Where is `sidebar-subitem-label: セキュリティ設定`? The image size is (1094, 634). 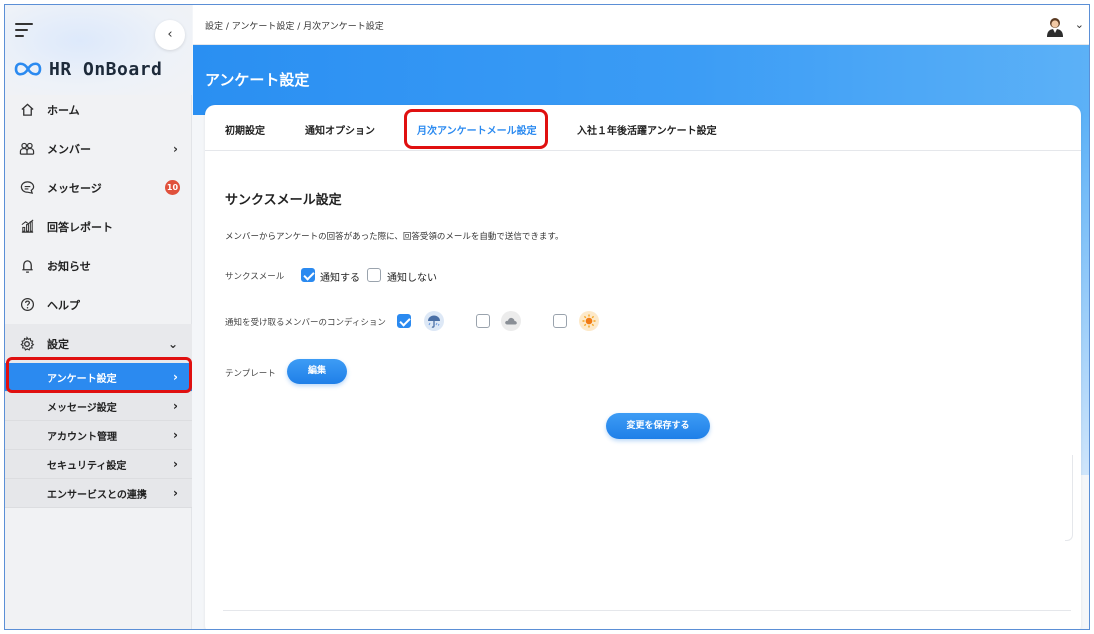
sidebar-subitem-label: セキュリティ設定 is located at coordinates (87, 466).